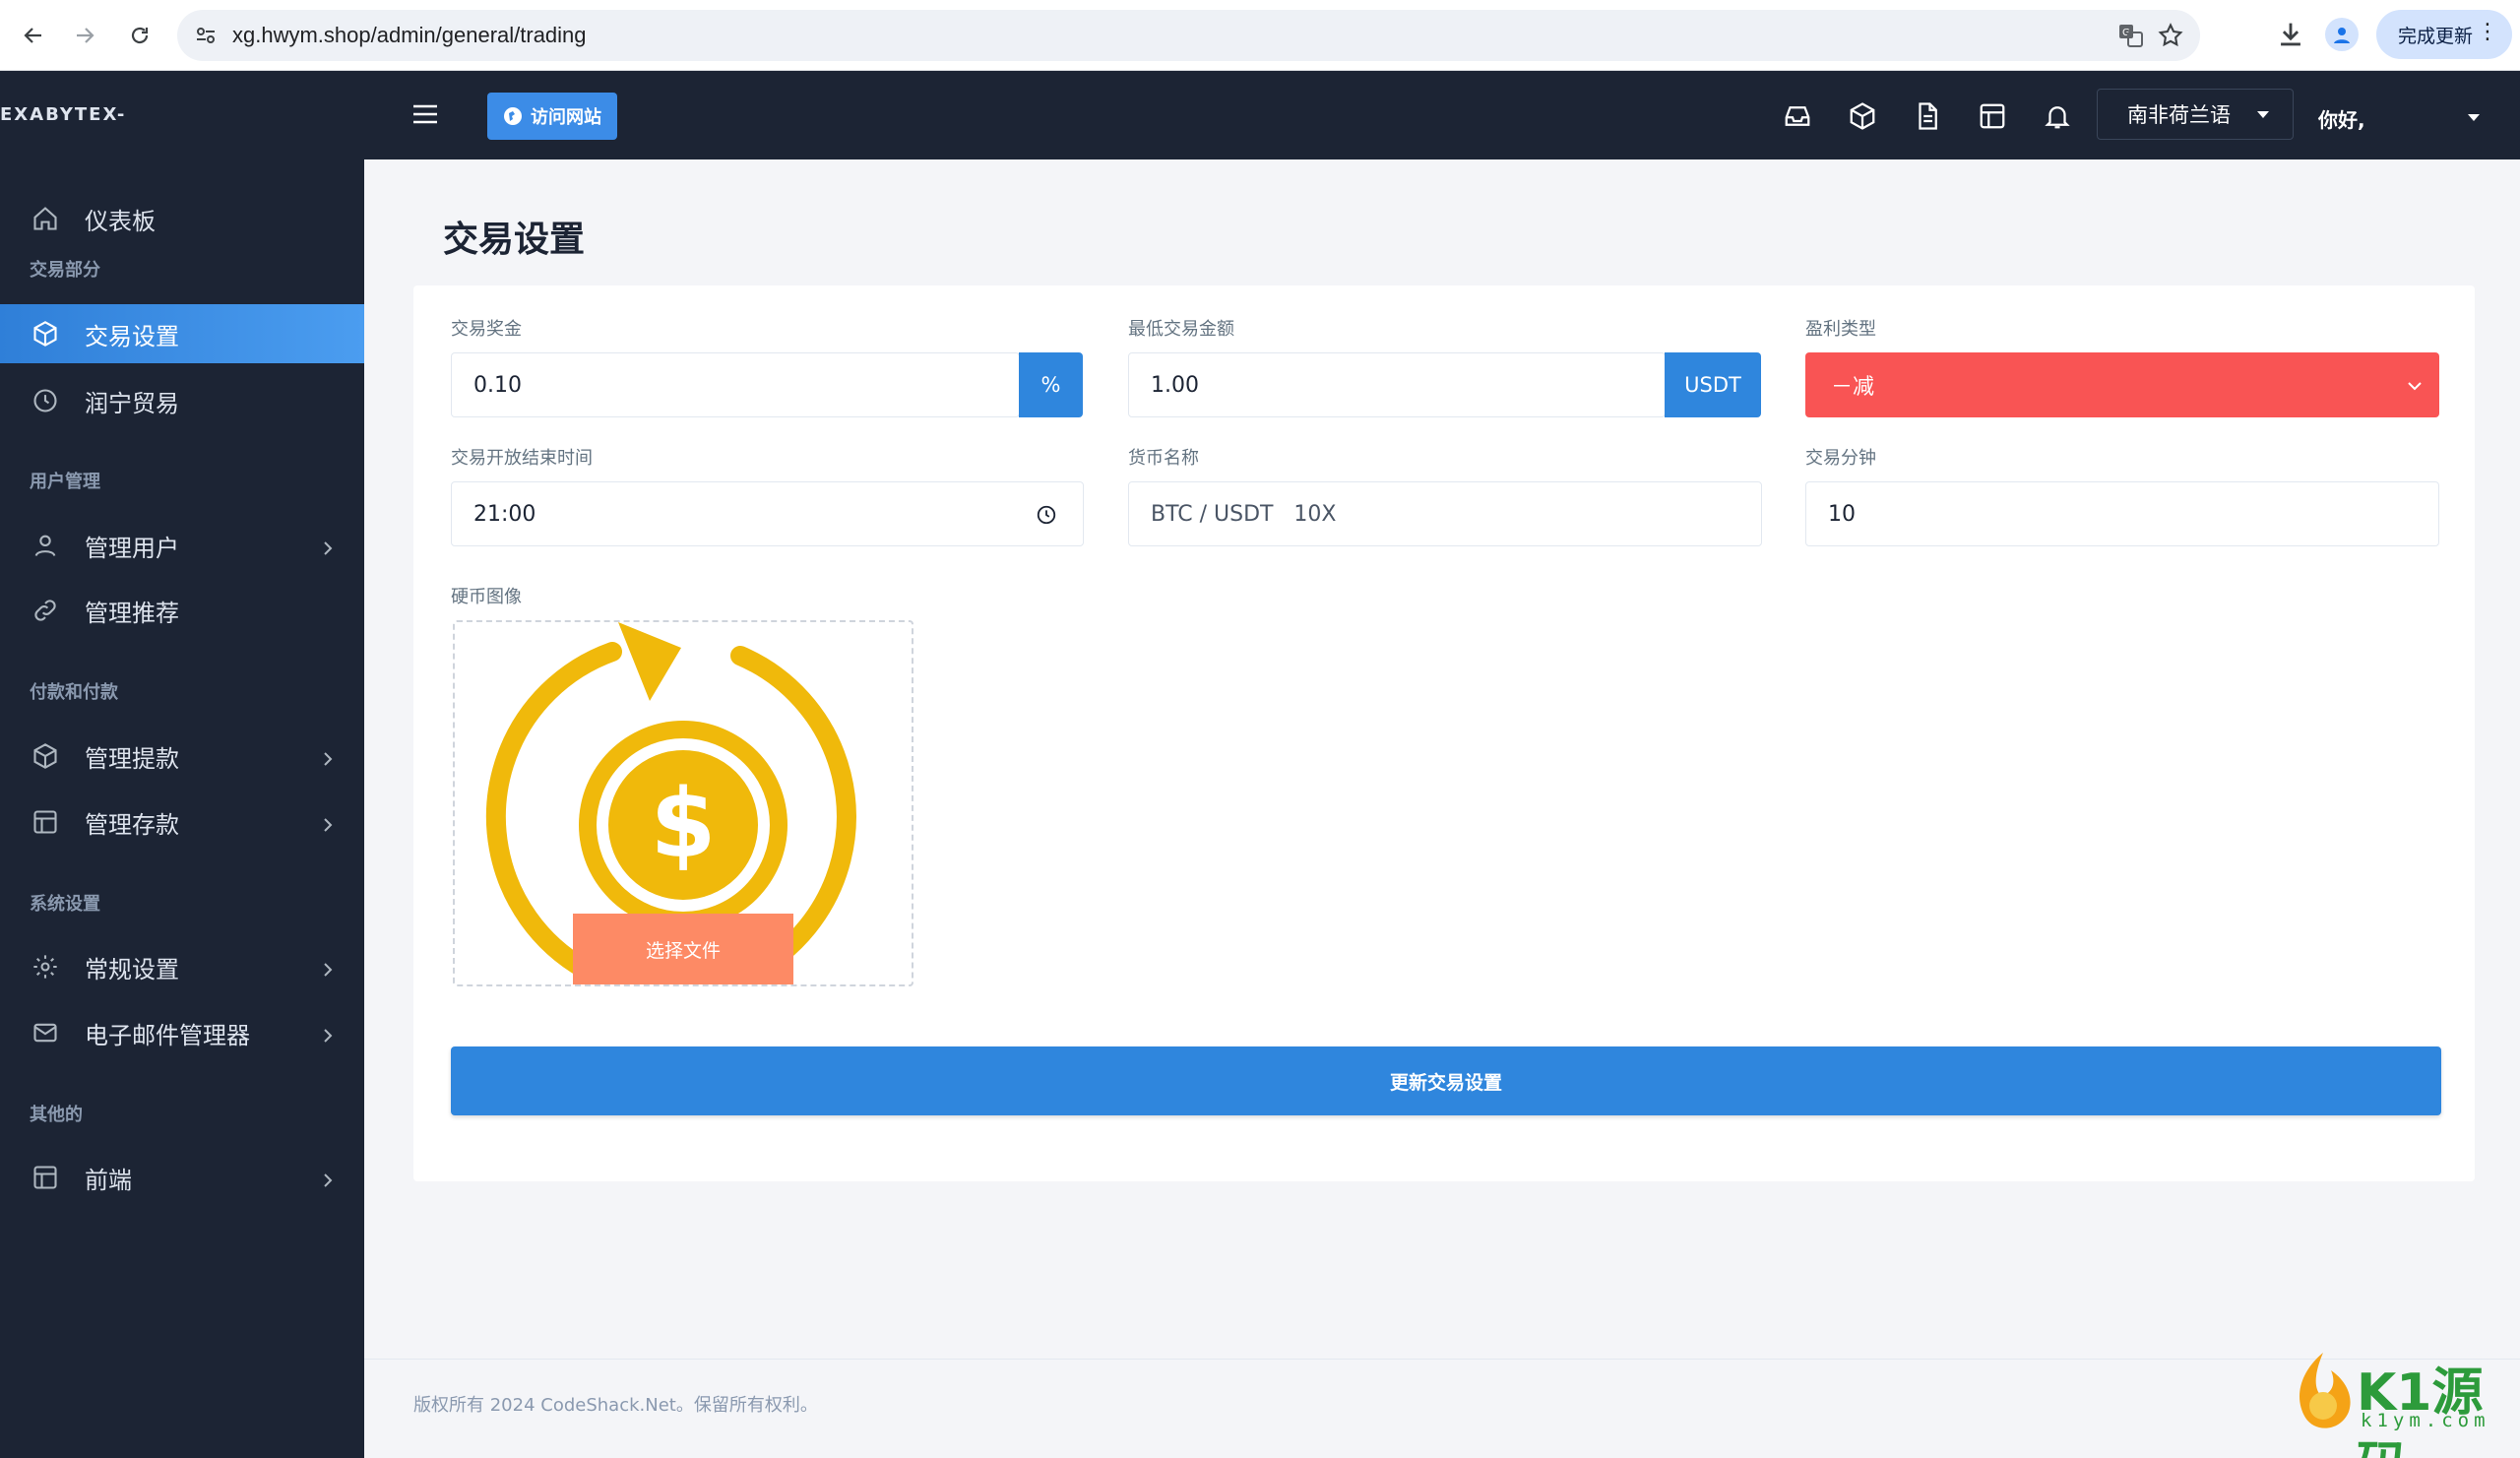  I want to click on section-title-users: 用户管理, so click(65, 482).